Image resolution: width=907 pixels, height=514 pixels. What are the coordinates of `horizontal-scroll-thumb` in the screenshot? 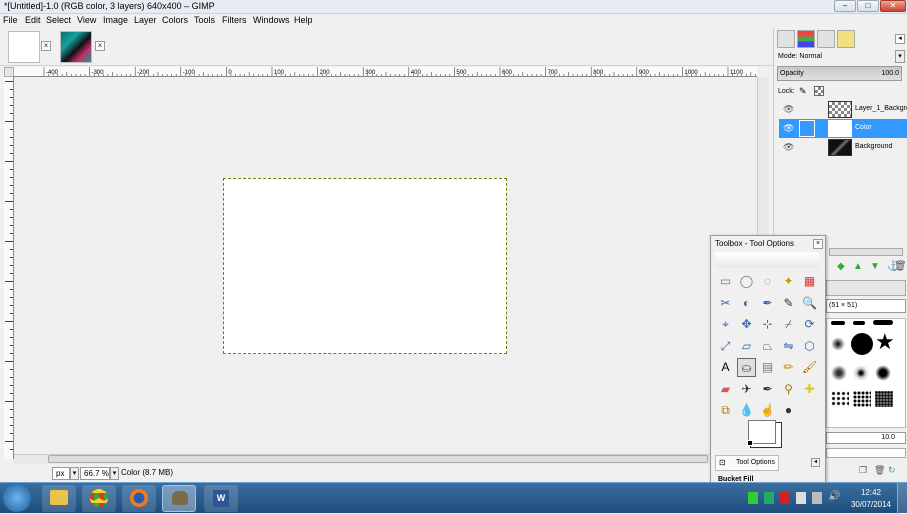 It's located at (378, 459).